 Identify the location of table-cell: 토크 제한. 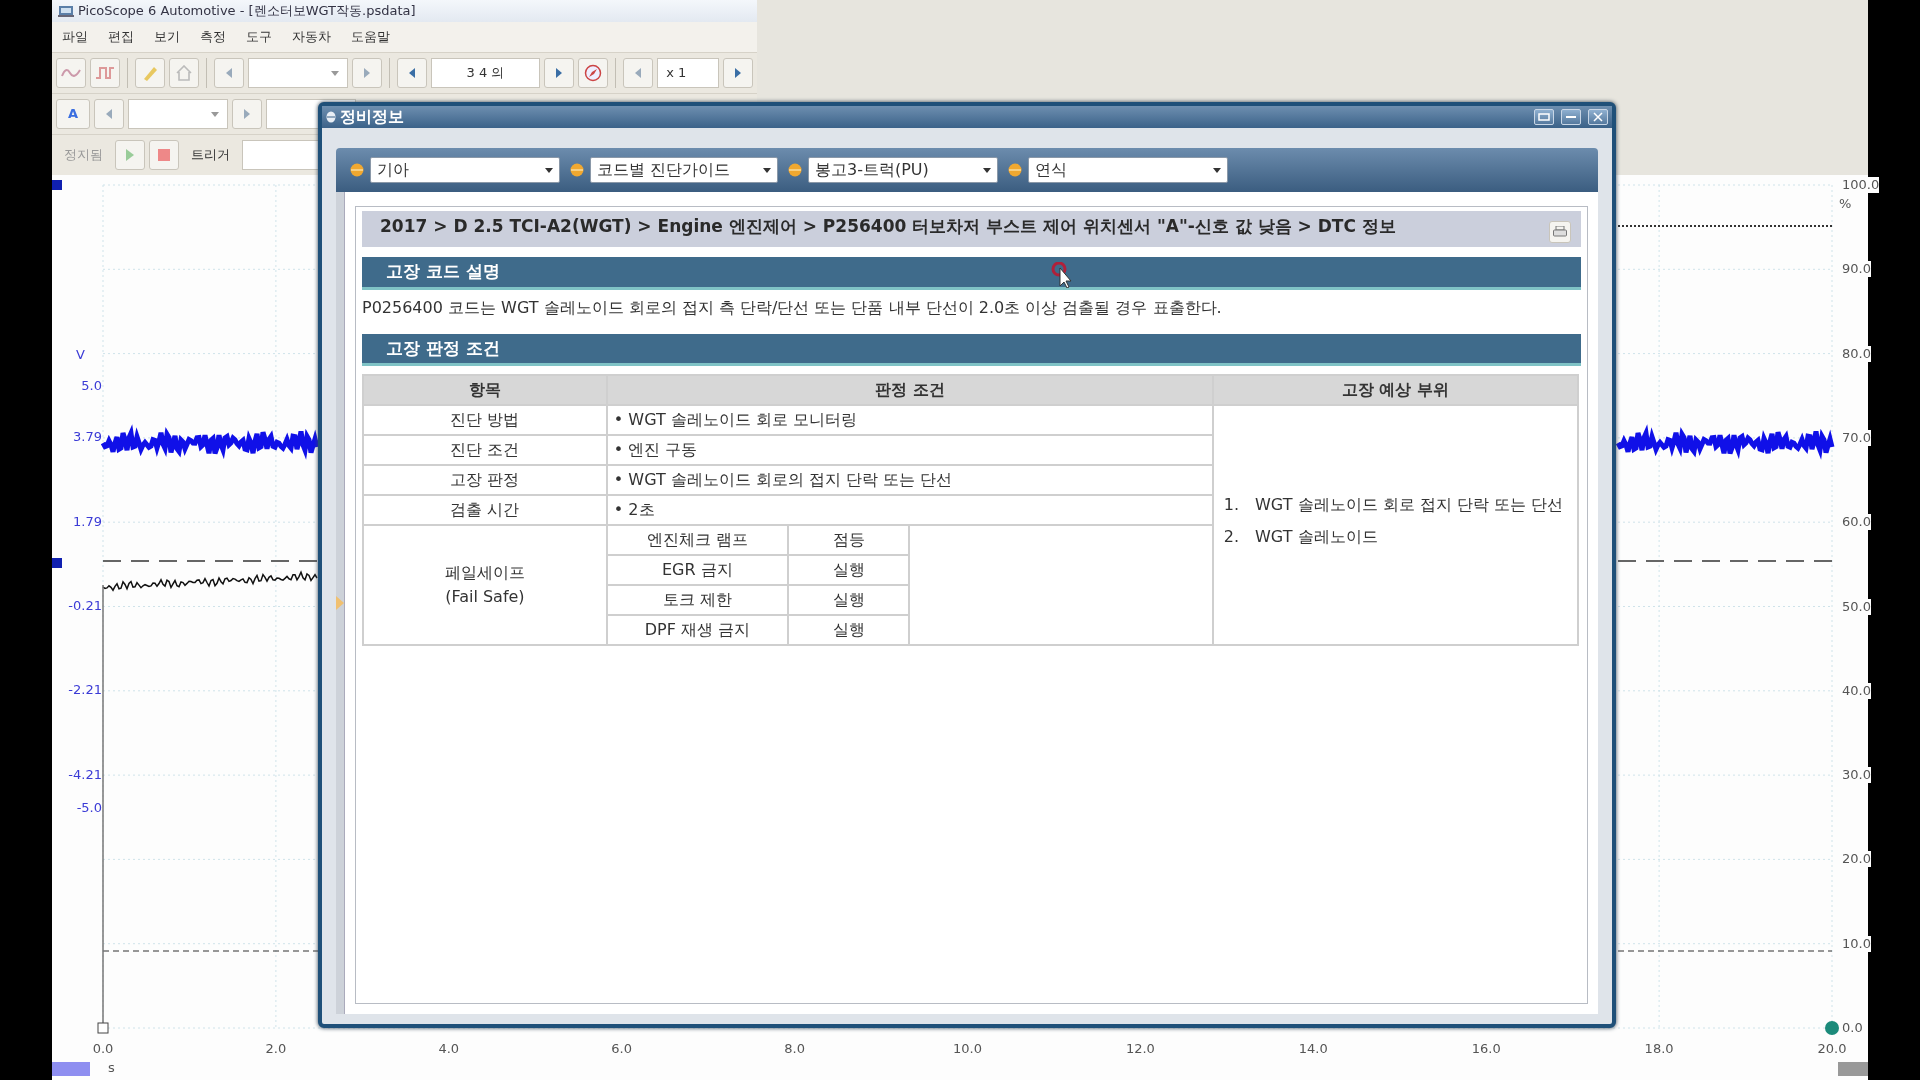
(697, 600).